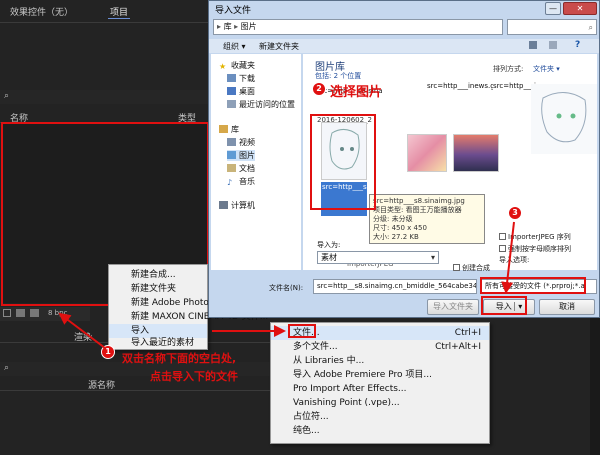  I want to click on navigation-pane: ★ 收藏夹 下载 桌面 最近访问的位置 库 视频 图片 文档 ♪ 音乐 计算机, so click(256, 162).